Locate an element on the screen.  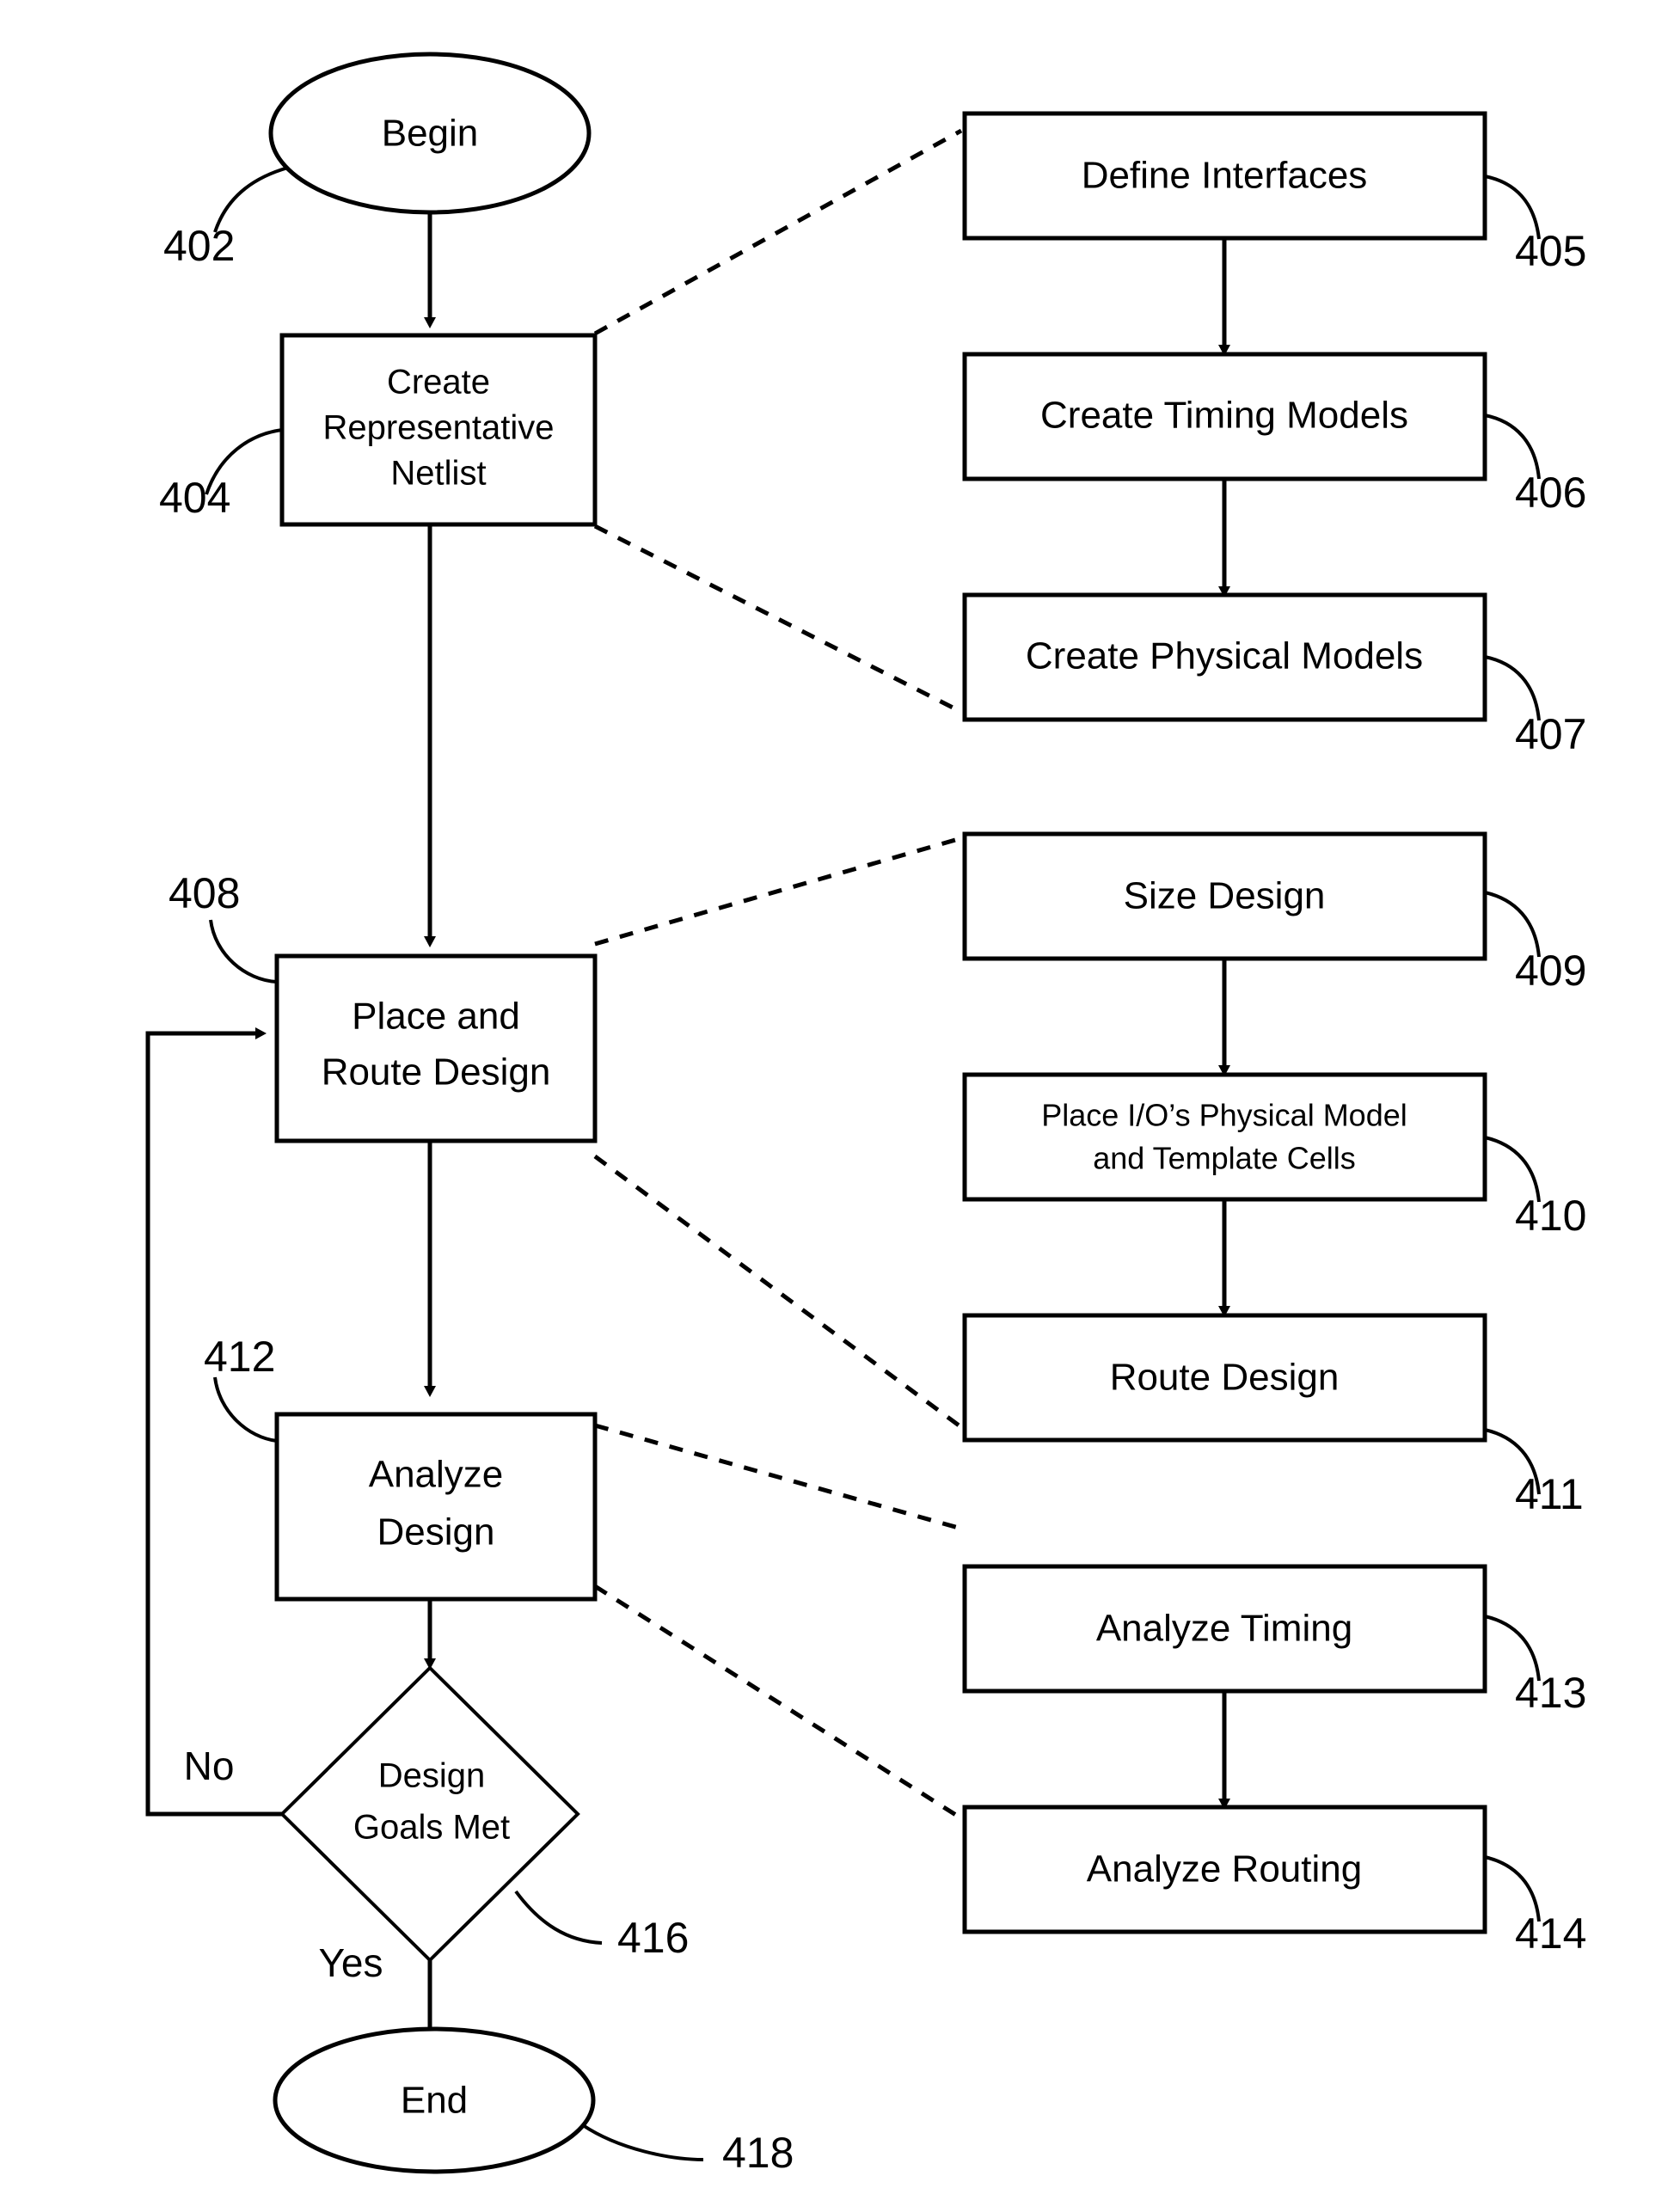
analyze-design-line1: Analyze is located at coordinates (437, 1475).